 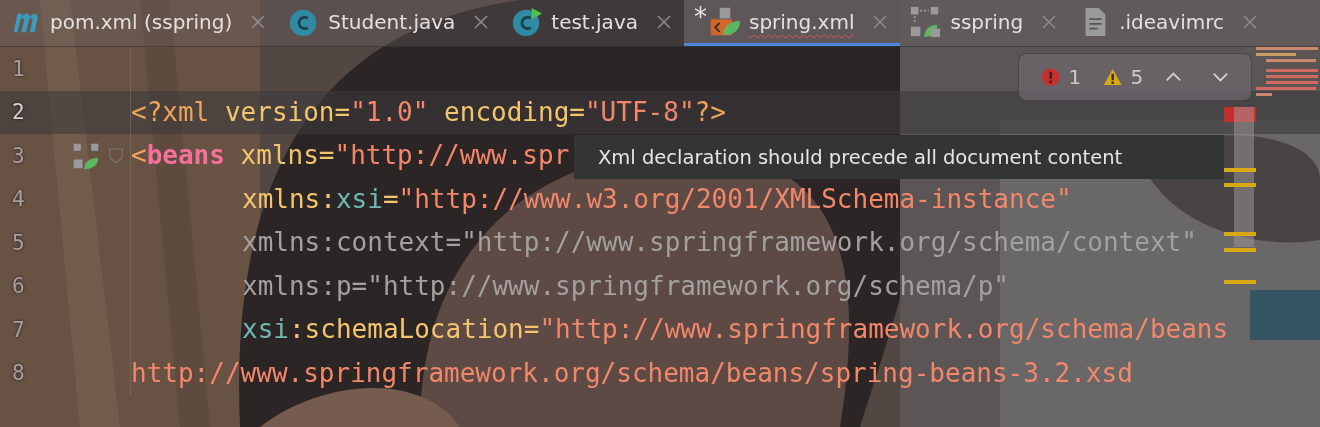 I want to click on editor-tab: .ideavimrc, so click(x=1169, y=23).